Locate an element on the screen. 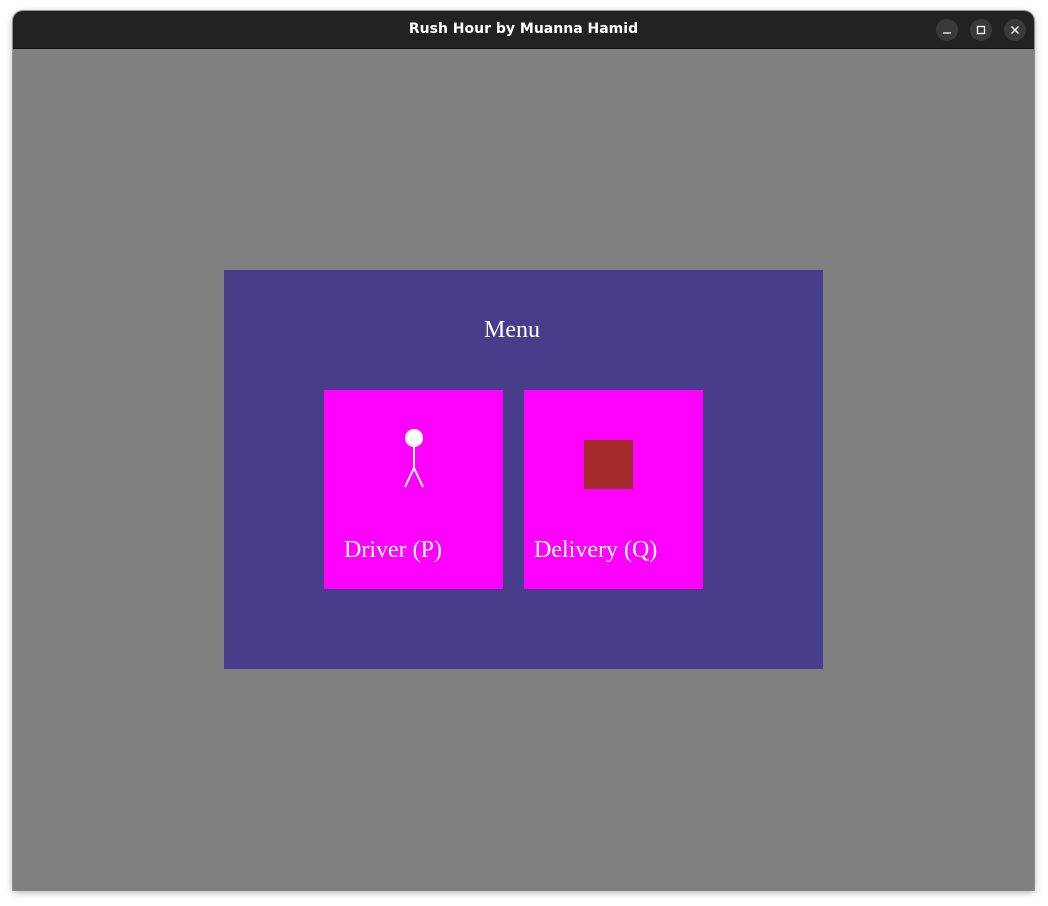  minimize-button is located at coordinates (947, 30).